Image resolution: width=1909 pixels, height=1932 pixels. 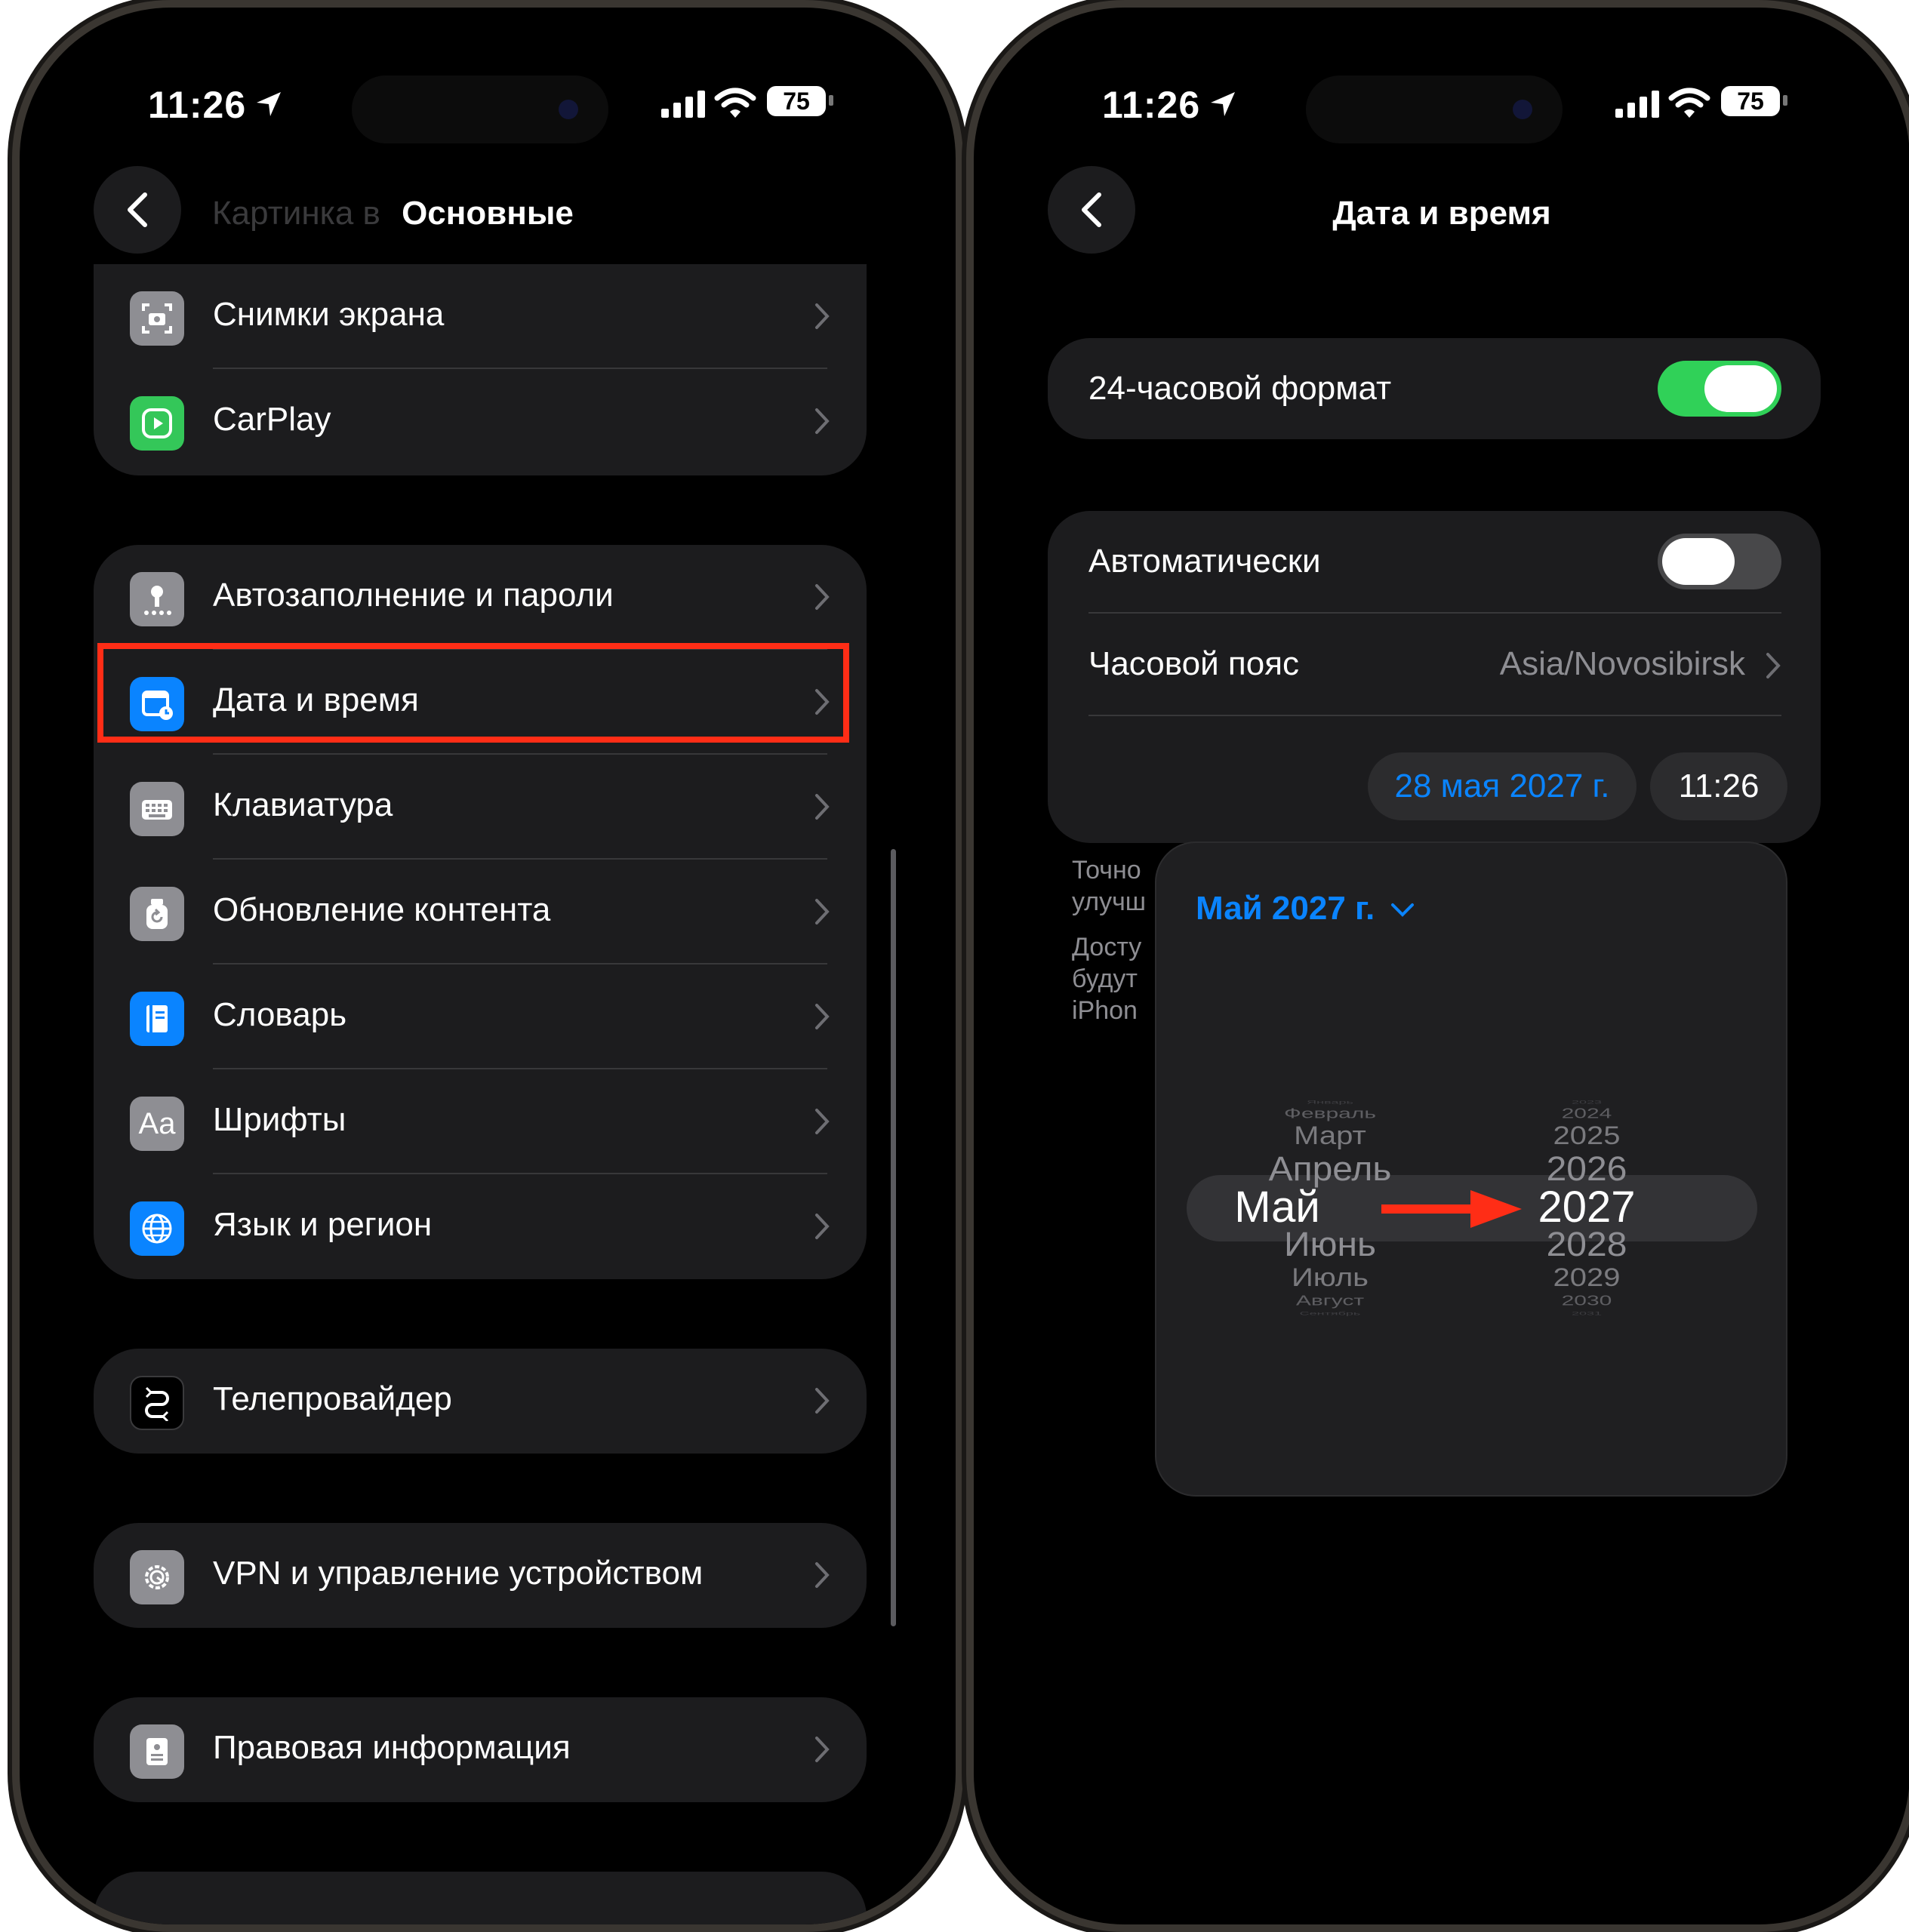 What do you see at coordinates (1434, 664) in the screenshot?
I see `timezone-row: Часовой пояс Asia/Novosibirsk` at bounding box center [1434, 664].